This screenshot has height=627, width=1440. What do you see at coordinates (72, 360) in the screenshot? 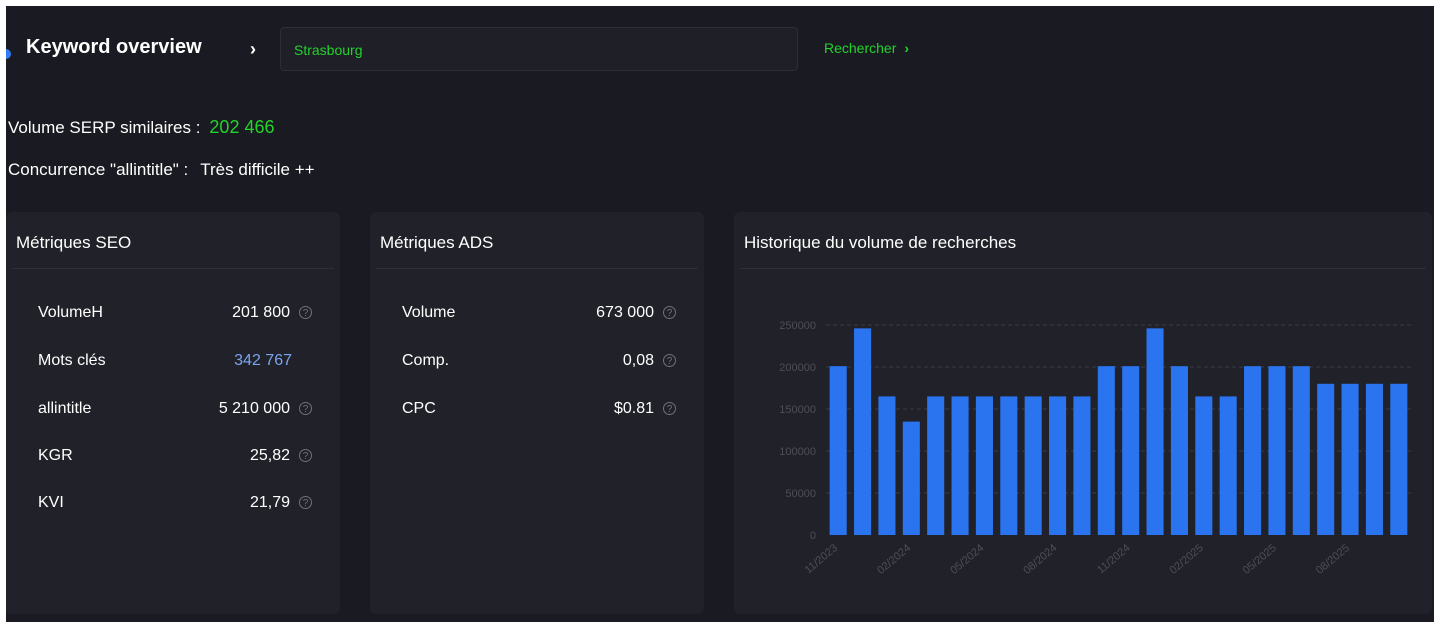
I see `metric-label: Mots clés` at bounding box center [72, 360].